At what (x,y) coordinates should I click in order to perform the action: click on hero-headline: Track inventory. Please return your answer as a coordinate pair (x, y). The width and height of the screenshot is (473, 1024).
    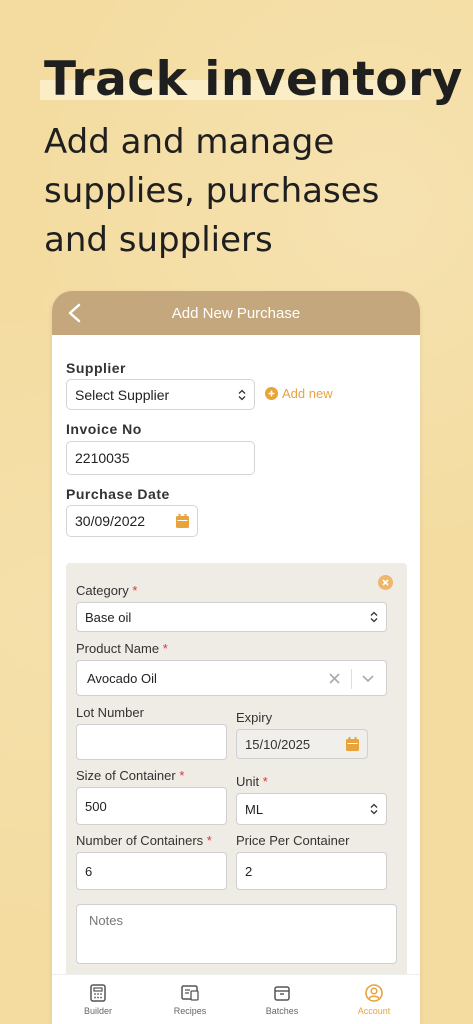
    Looking at the image, I should click on (253, 79).